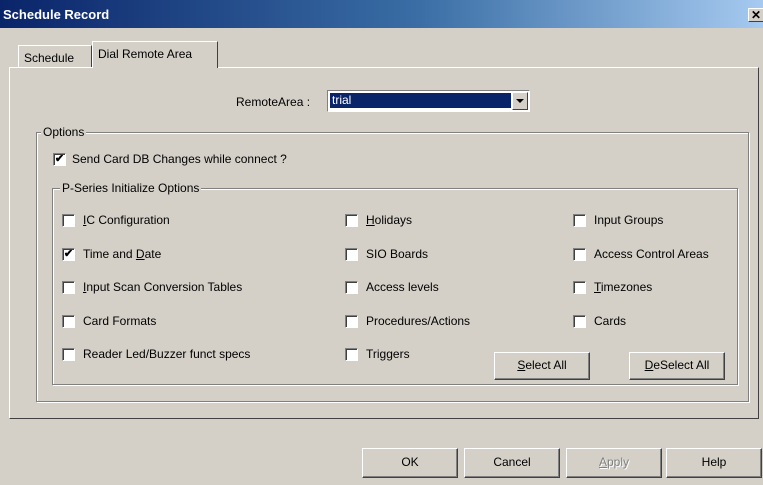 Image resolution: width=763 pixels, height=485 pixels. I want to click on chevron-down-icon, so click(520, 101).